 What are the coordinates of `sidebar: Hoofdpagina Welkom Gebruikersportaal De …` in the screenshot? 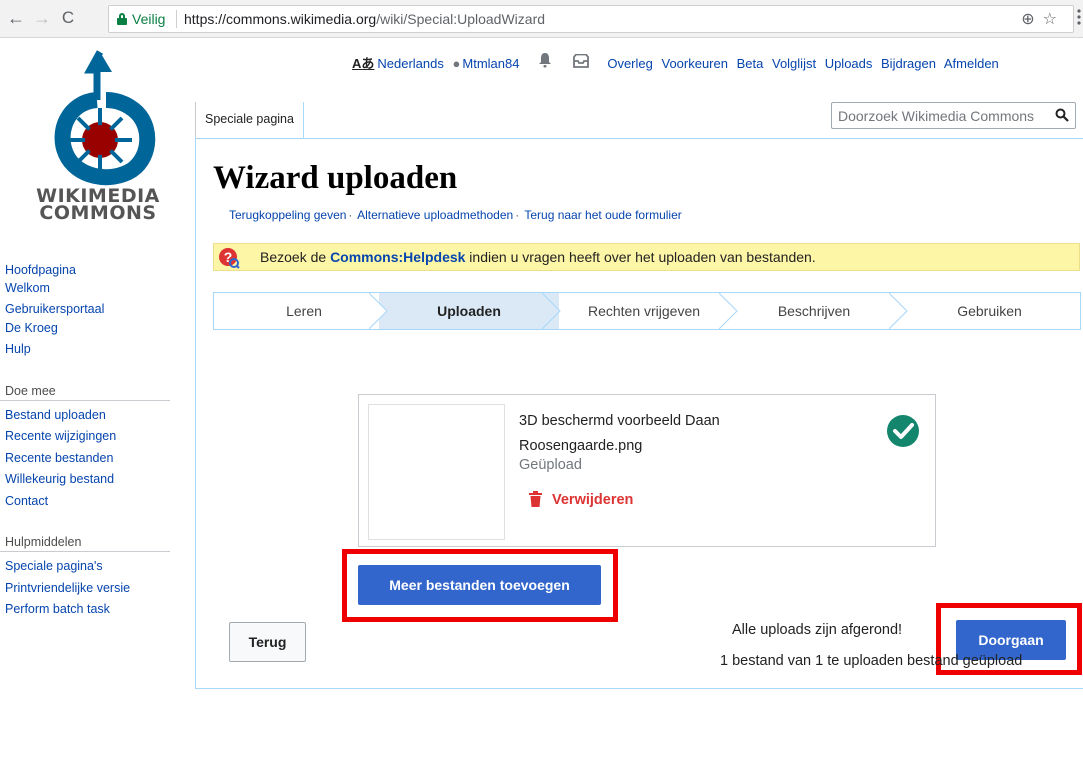 It's located at (97, 440).